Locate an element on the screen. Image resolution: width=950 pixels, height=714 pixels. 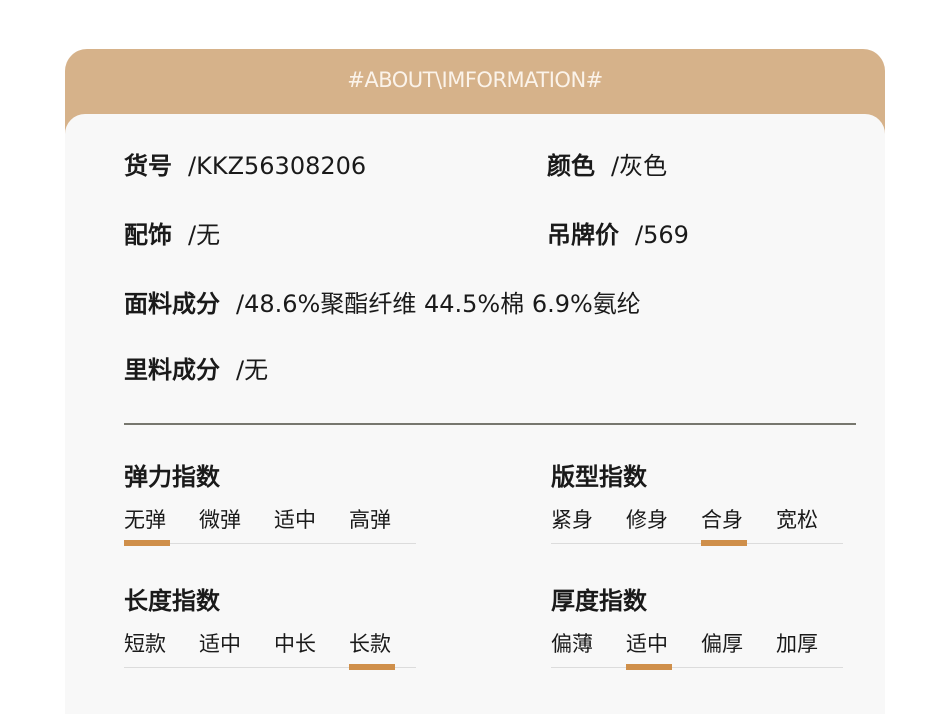
fit-option: 修身 is located at coordinates (647, 520).